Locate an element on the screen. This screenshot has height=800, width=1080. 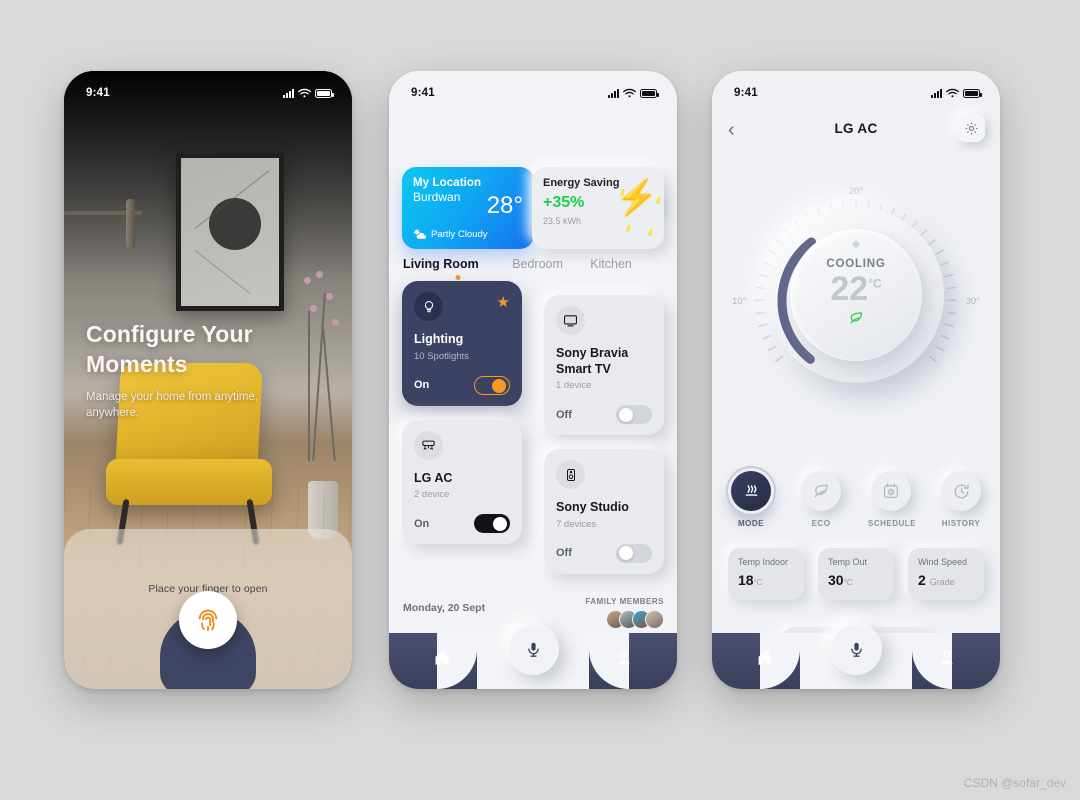
speaker-icon-wrap is located at coordinates (570, 475).